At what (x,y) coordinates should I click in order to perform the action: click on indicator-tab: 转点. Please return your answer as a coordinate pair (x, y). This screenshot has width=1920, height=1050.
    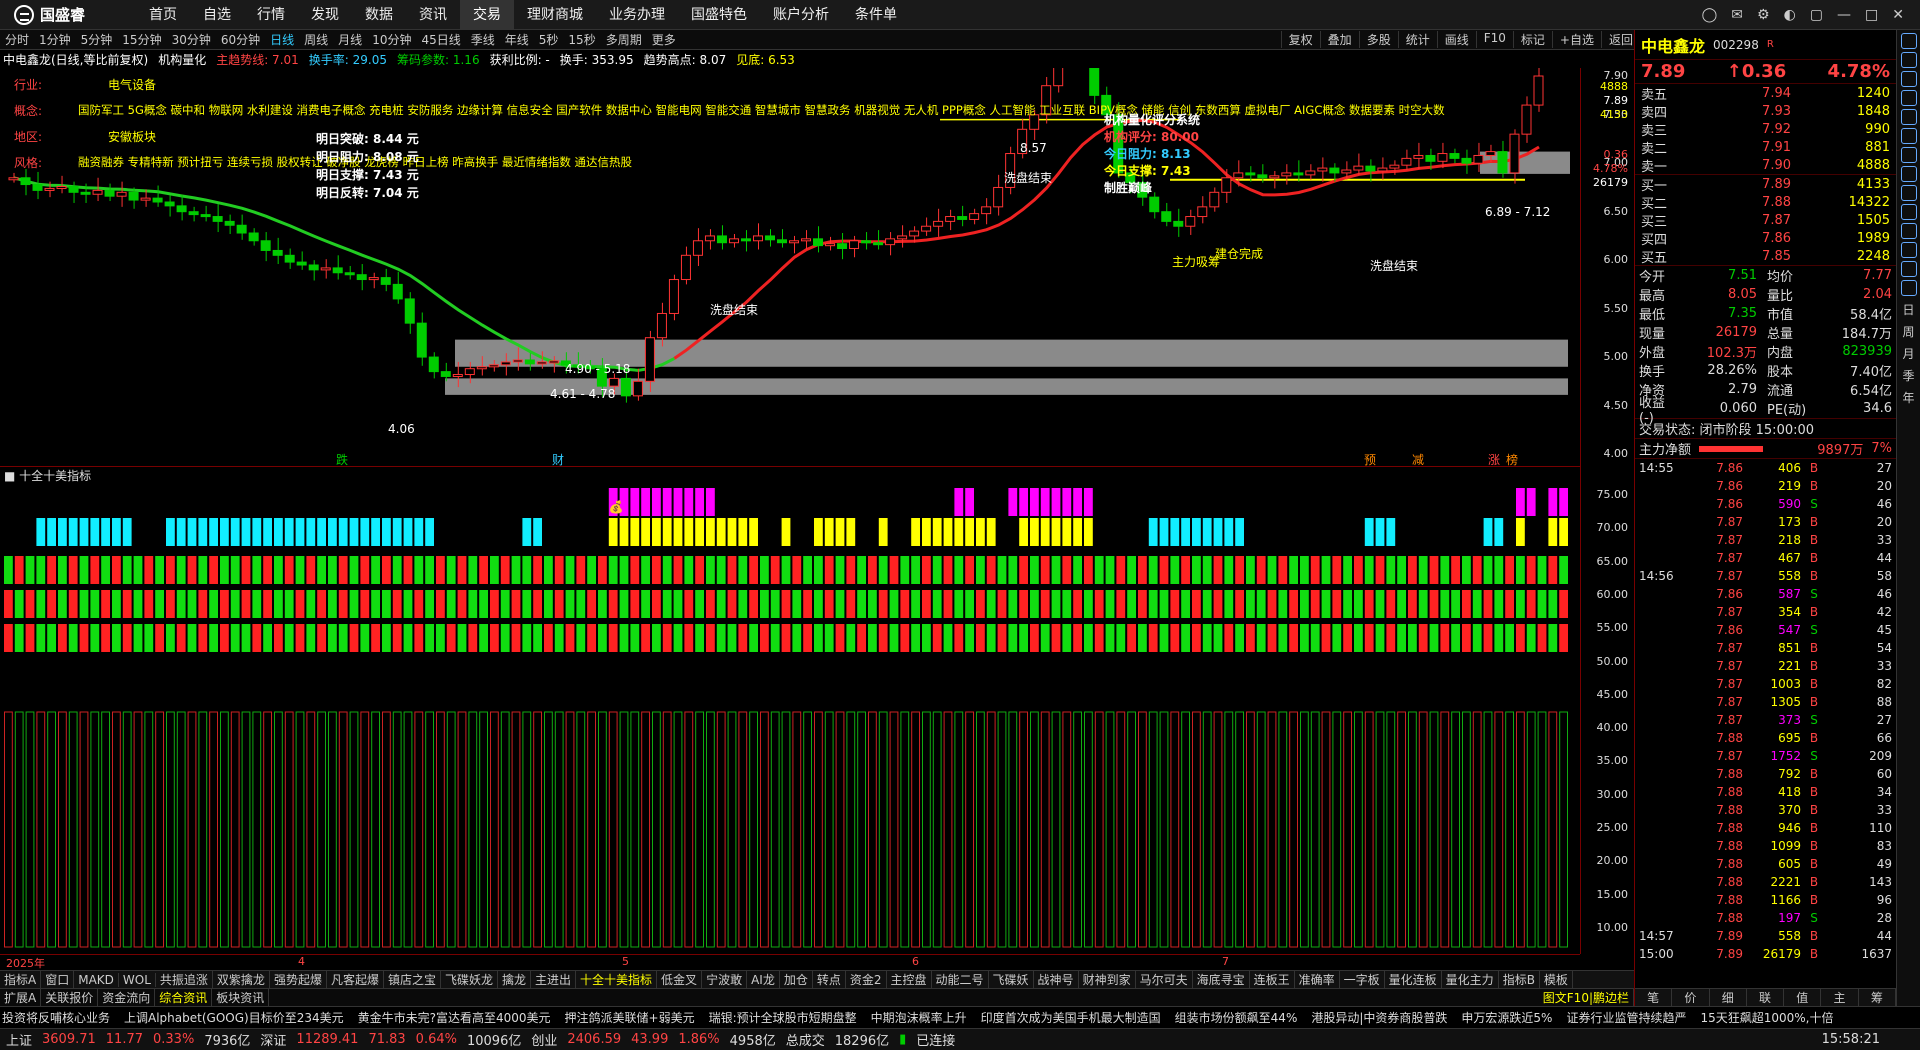
    Looking at the image, I should click on (829, 979).